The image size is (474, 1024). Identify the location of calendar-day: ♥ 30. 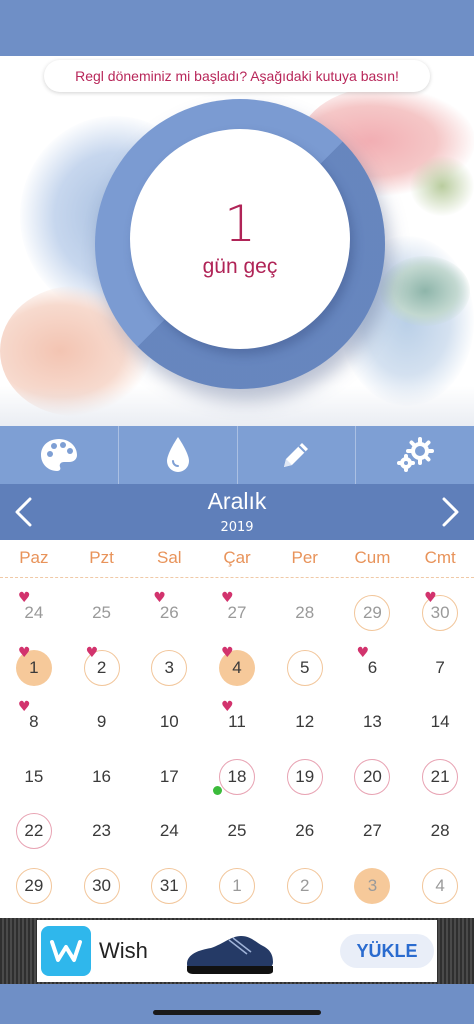
(440, 613).